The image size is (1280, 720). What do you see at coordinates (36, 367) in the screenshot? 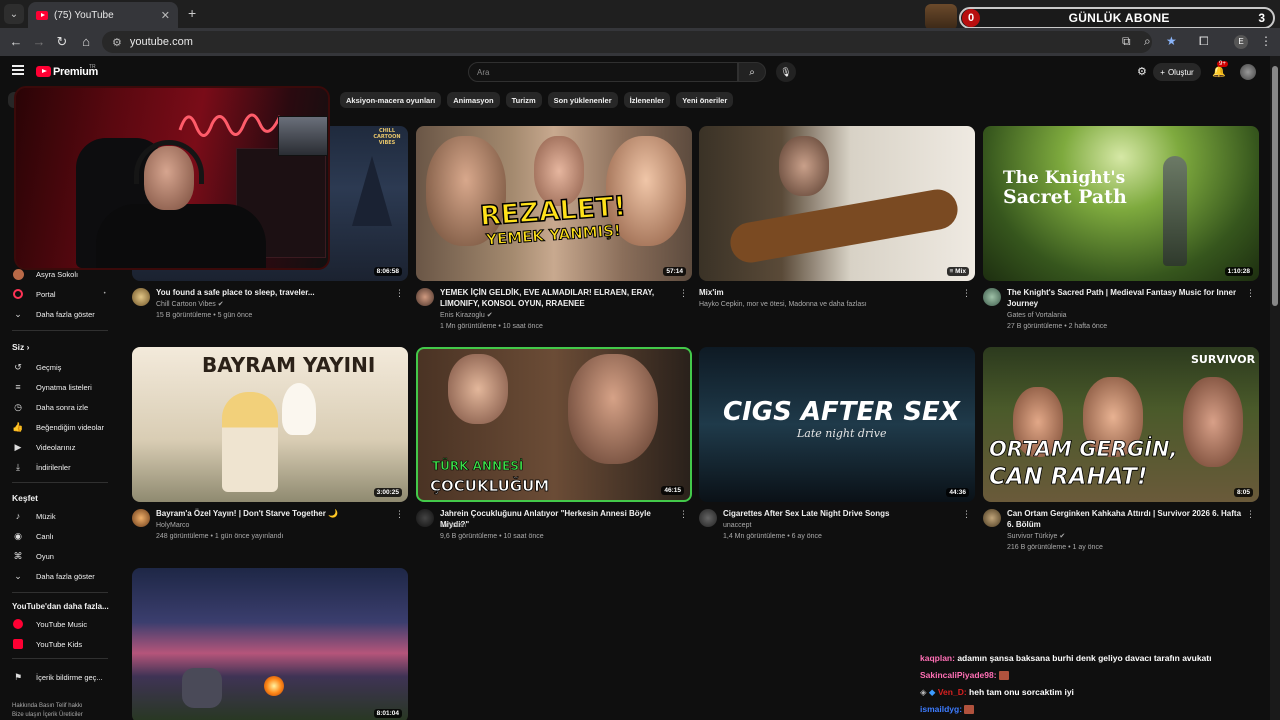
I see `sidebar-item-history: ↺ Geçmiş` at bounding box center [36, 367].